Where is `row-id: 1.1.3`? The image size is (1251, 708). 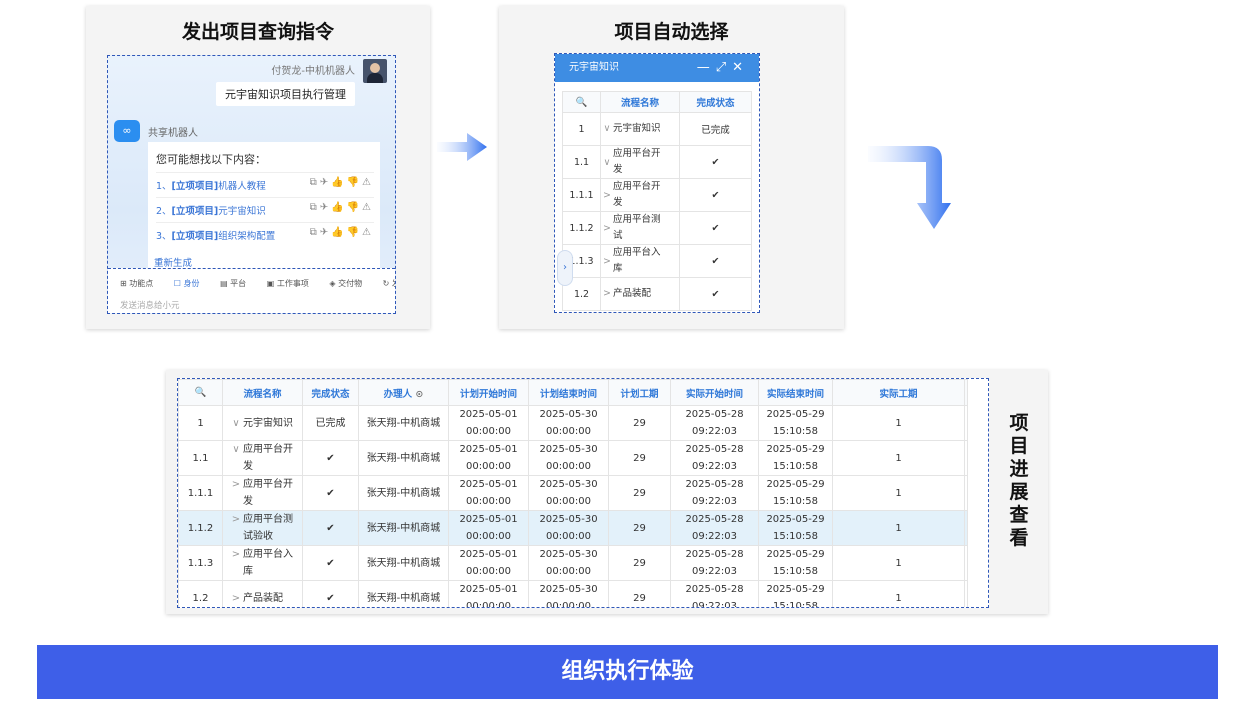 row-id: 1.1.3 is located at coordinates (200, 563).